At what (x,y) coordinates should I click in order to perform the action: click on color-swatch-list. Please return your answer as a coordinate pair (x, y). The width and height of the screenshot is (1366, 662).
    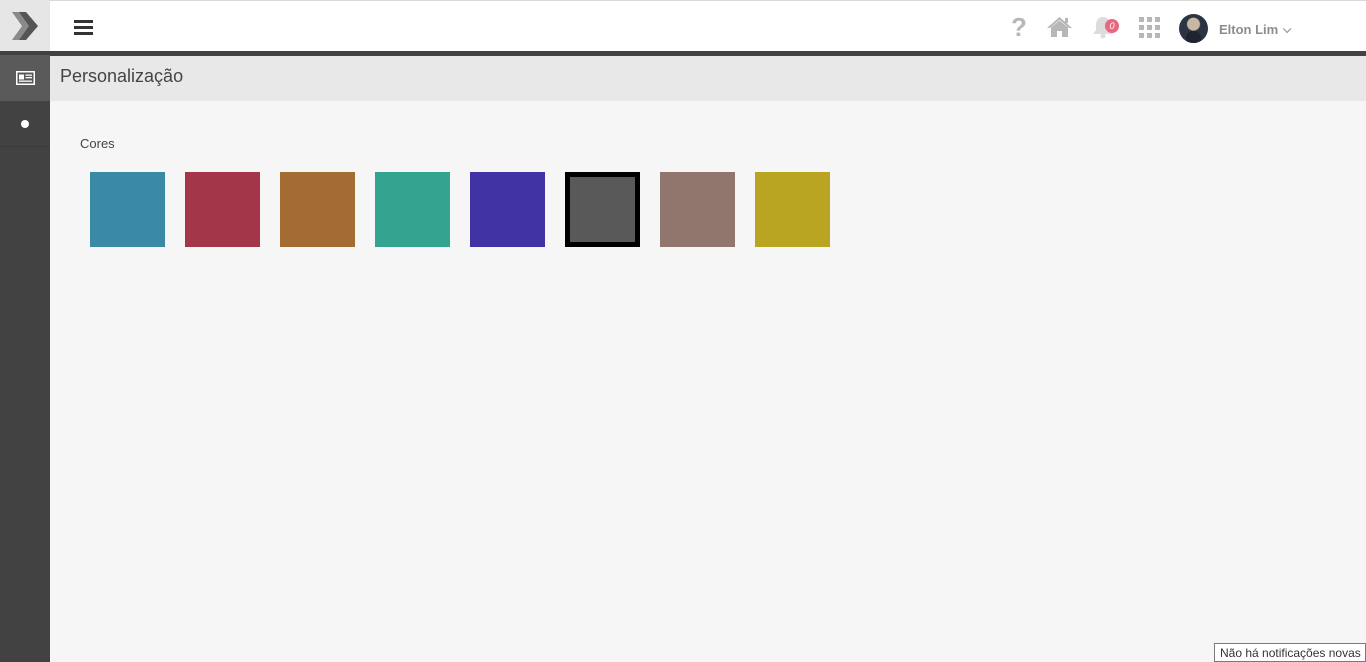
    Looking at the image, I should click on (460, 209).